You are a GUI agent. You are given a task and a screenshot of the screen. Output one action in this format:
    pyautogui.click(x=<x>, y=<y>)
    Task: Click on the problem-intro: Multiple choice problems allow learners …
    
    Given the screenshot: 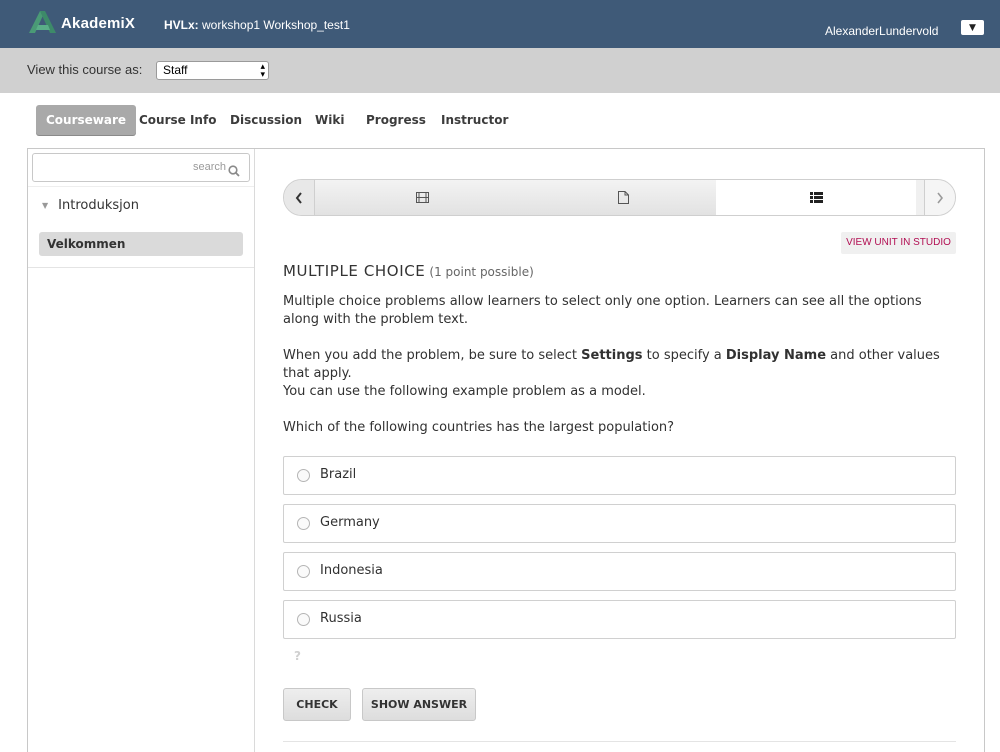 What is the action you would take?
    pyautogui.click(x=602, y=310)
    